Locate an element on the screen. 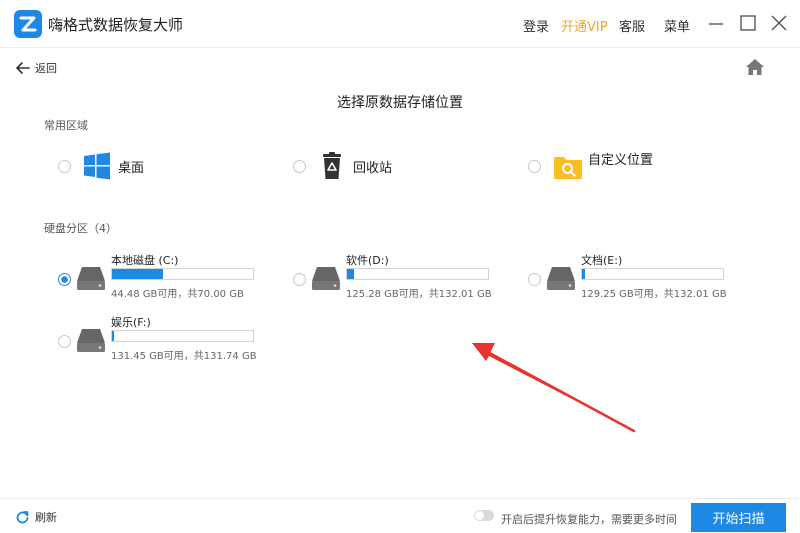 Image resolution: width=800 pixels, height=533 pixels. vip-link: 开通VIP is located at coordinates (584, 25).